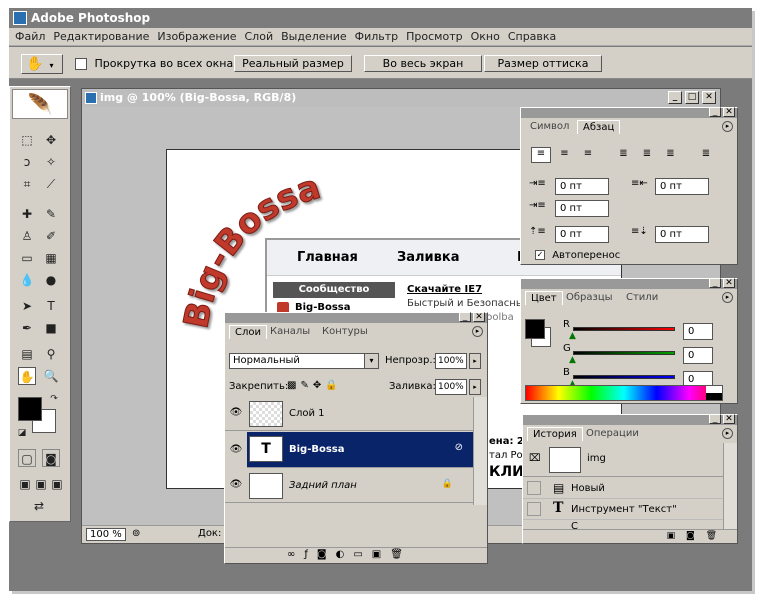  Describe the element at coordinates (310, 554) in the screenshot. I see `layer-style-icon: ƒ` at that location.